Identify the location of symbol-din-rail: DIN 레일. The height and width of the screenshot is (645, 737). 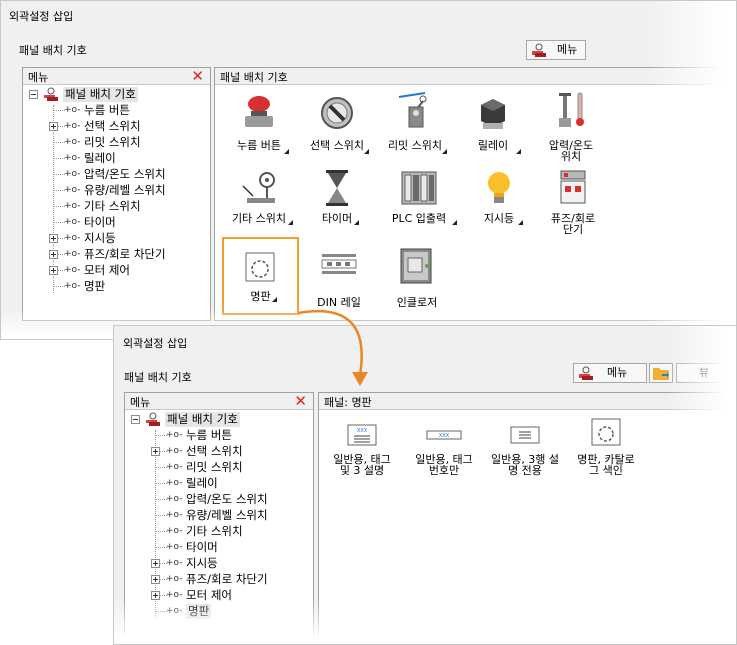
(339, 281).